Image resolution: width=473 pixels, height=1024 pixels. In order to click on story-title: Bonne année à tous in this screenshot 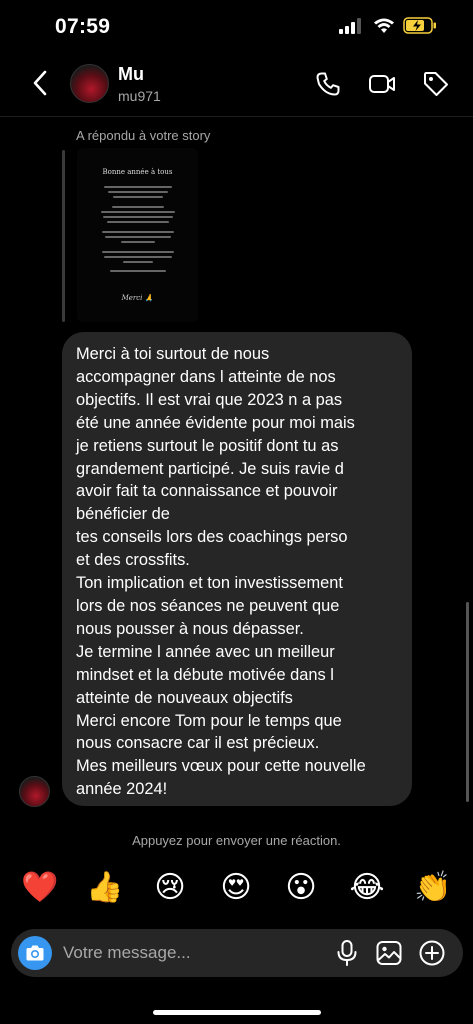, I will do `click(137, 172)`.